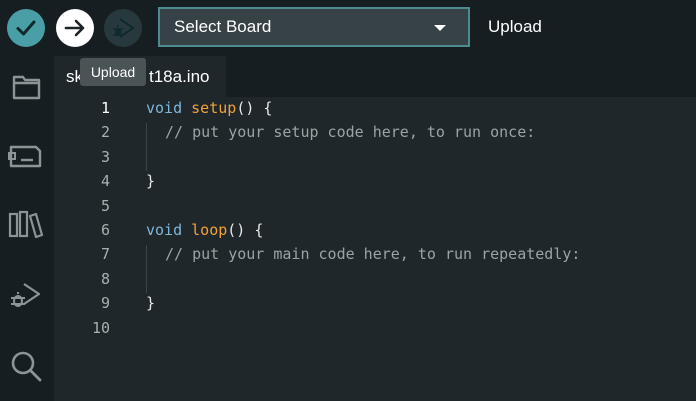 The height and width of the screenshot is (401, 696). What do you see at coordinates (223, 26) in the screenshot?
I see `board-select-label: Select Board` at bounding box center [223, 26].